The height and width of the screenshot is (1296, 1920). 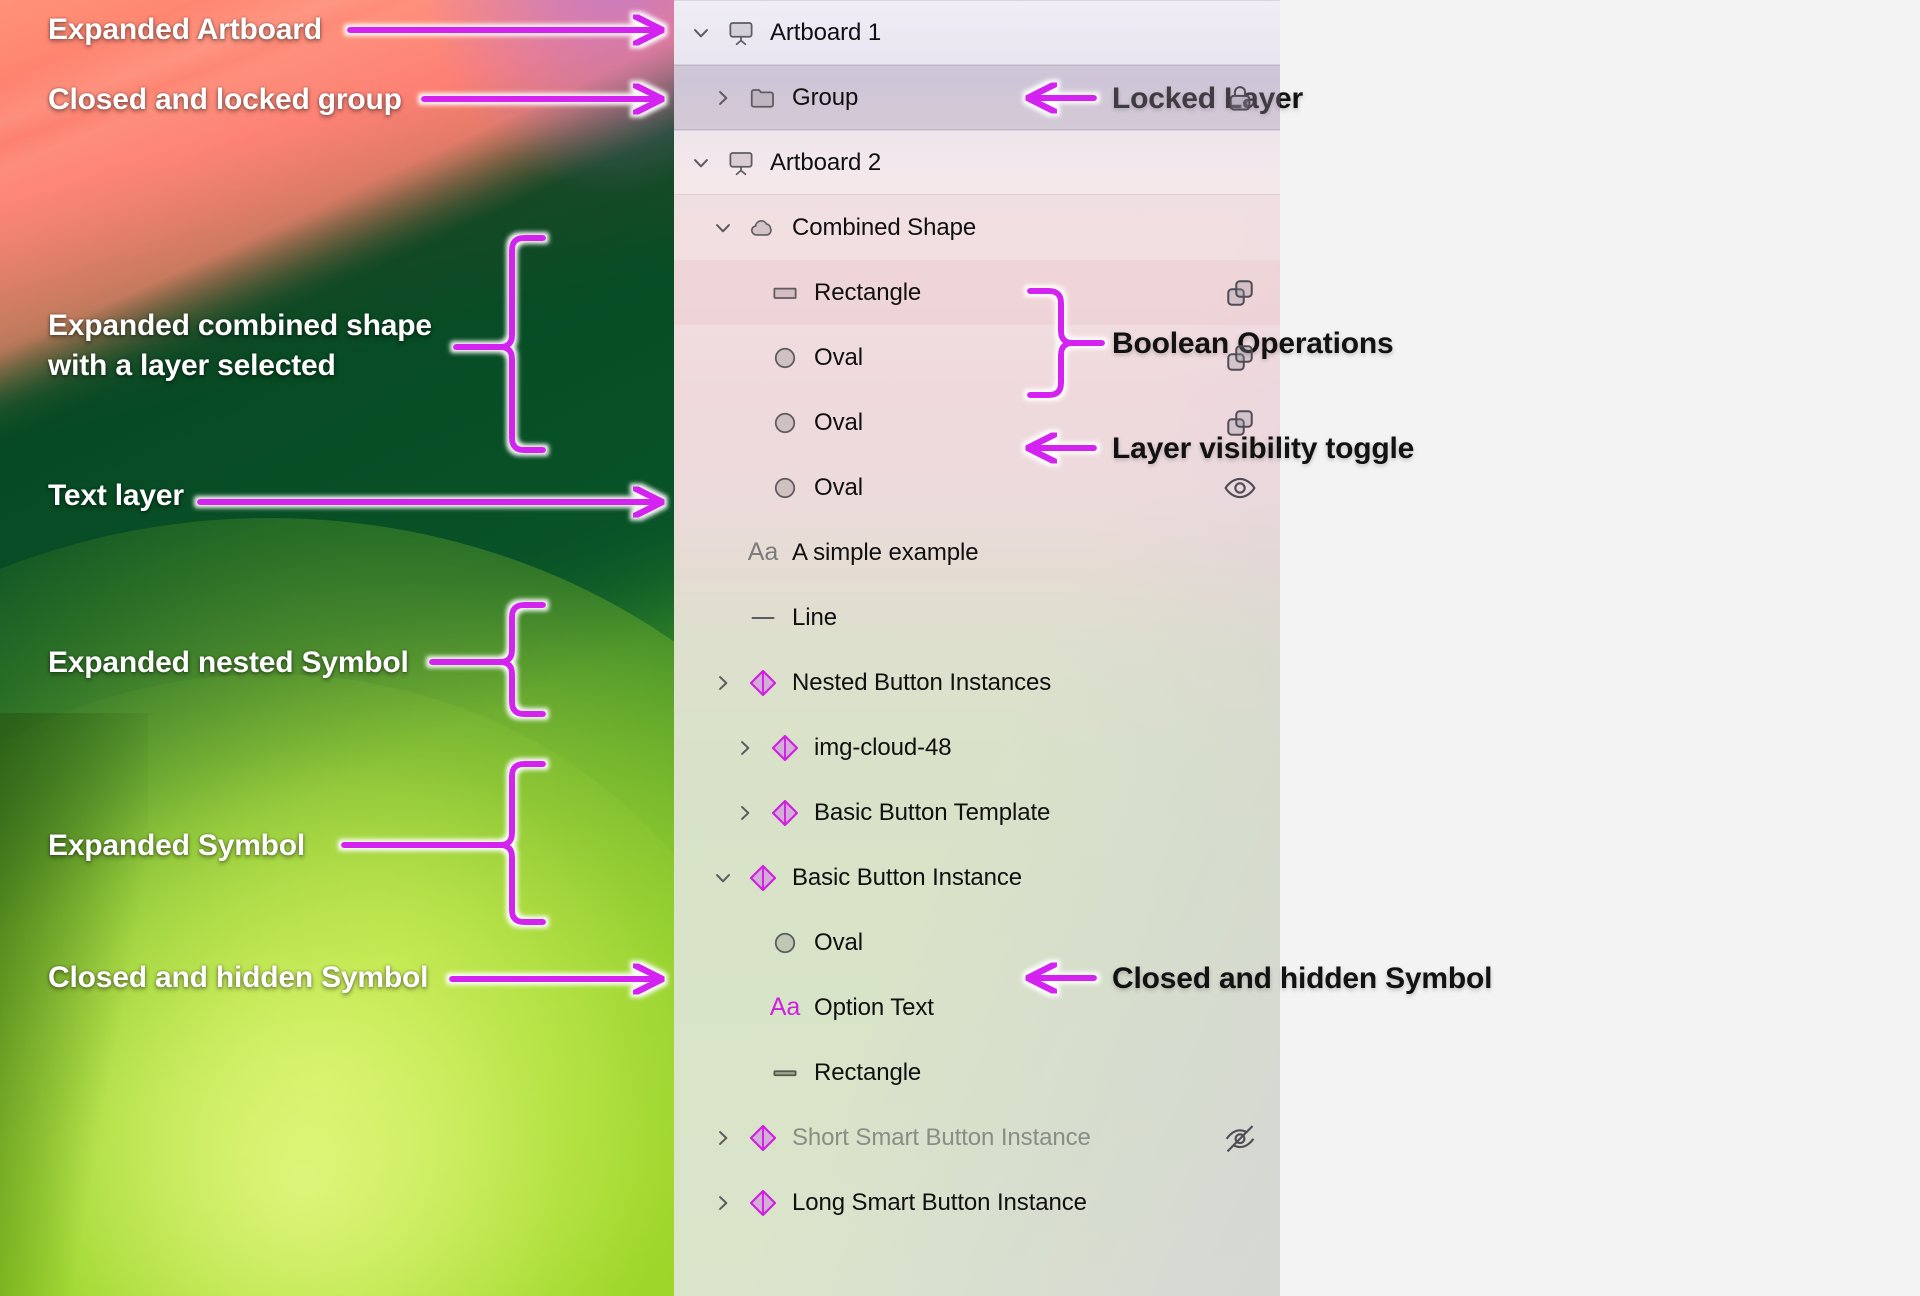 I want to click on layer-name: Artboard 2, so click(x=826, y=162).